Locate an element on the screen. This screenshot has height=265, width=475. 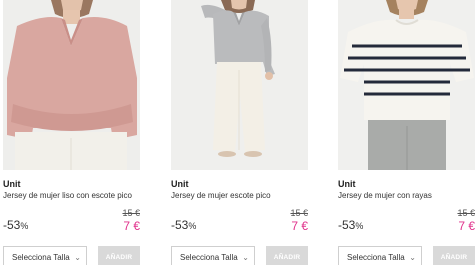
product-name: Jersey de mujer escote pico is located at coordinates (239, 196).